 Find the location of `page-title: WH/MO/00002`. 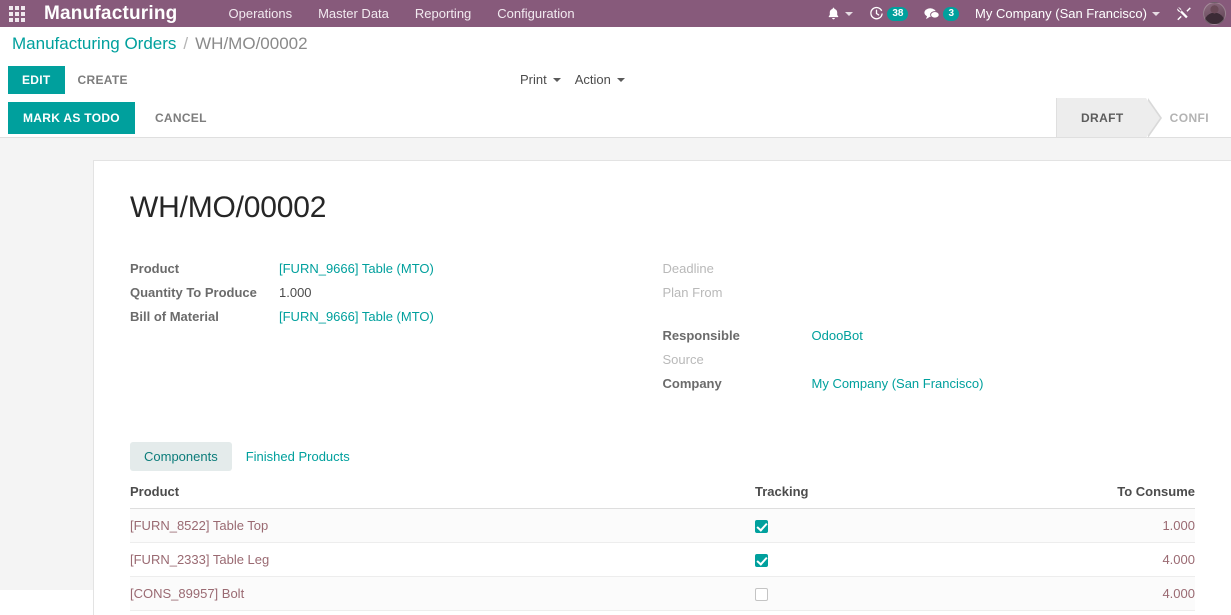

page-title: WH/MO/00002 is located at coordinates (228, 207).